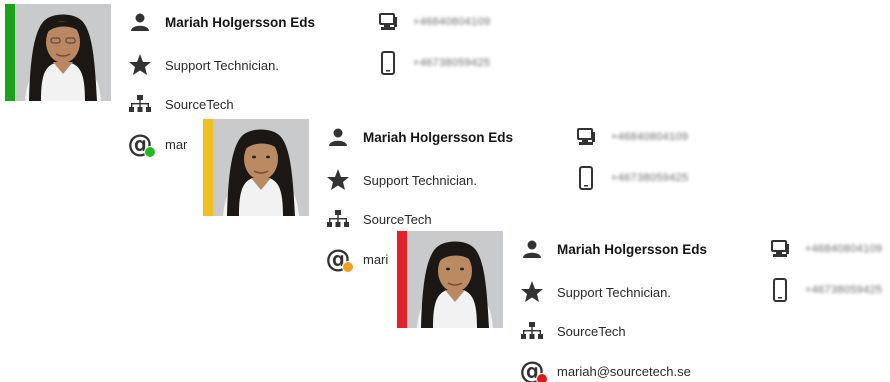 The width and height of the screenshot is (890, 382). What do you see at coordinates (208, 167) in the screenshot?
I see `status-bar-away` at bounding box center [208, 167].